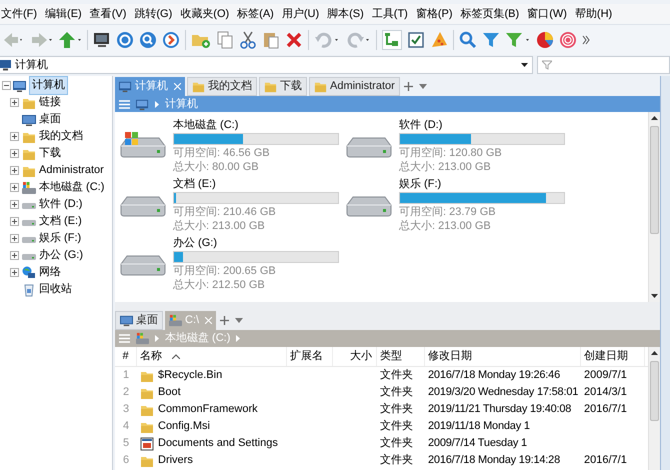 This screenshot has height=470, width=670. Describe the element at coordinates (71, 170) in the screenshot. I see `tree-item: Administrator` at that location.